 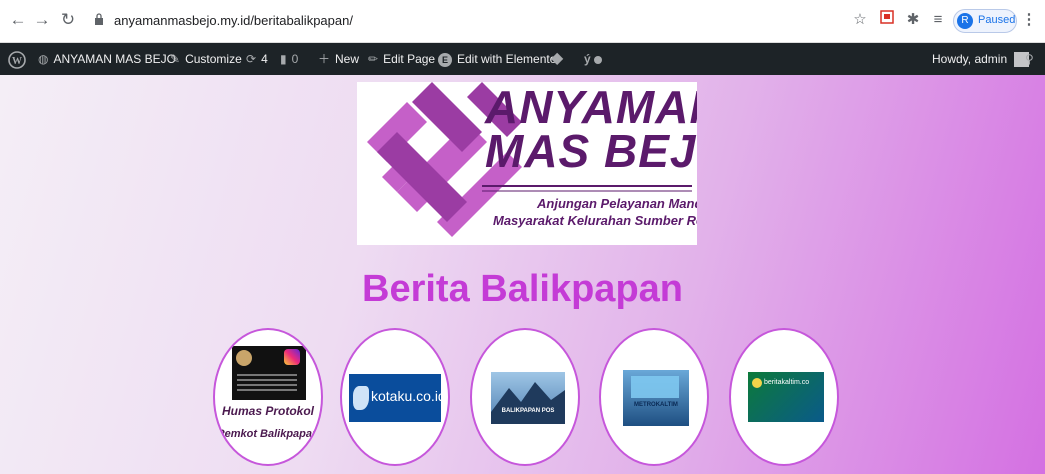 What do you see at coordinates (373, 59) in the screenshot?
I see `pencil-icon: ✏` at bounding box center [373, 59].